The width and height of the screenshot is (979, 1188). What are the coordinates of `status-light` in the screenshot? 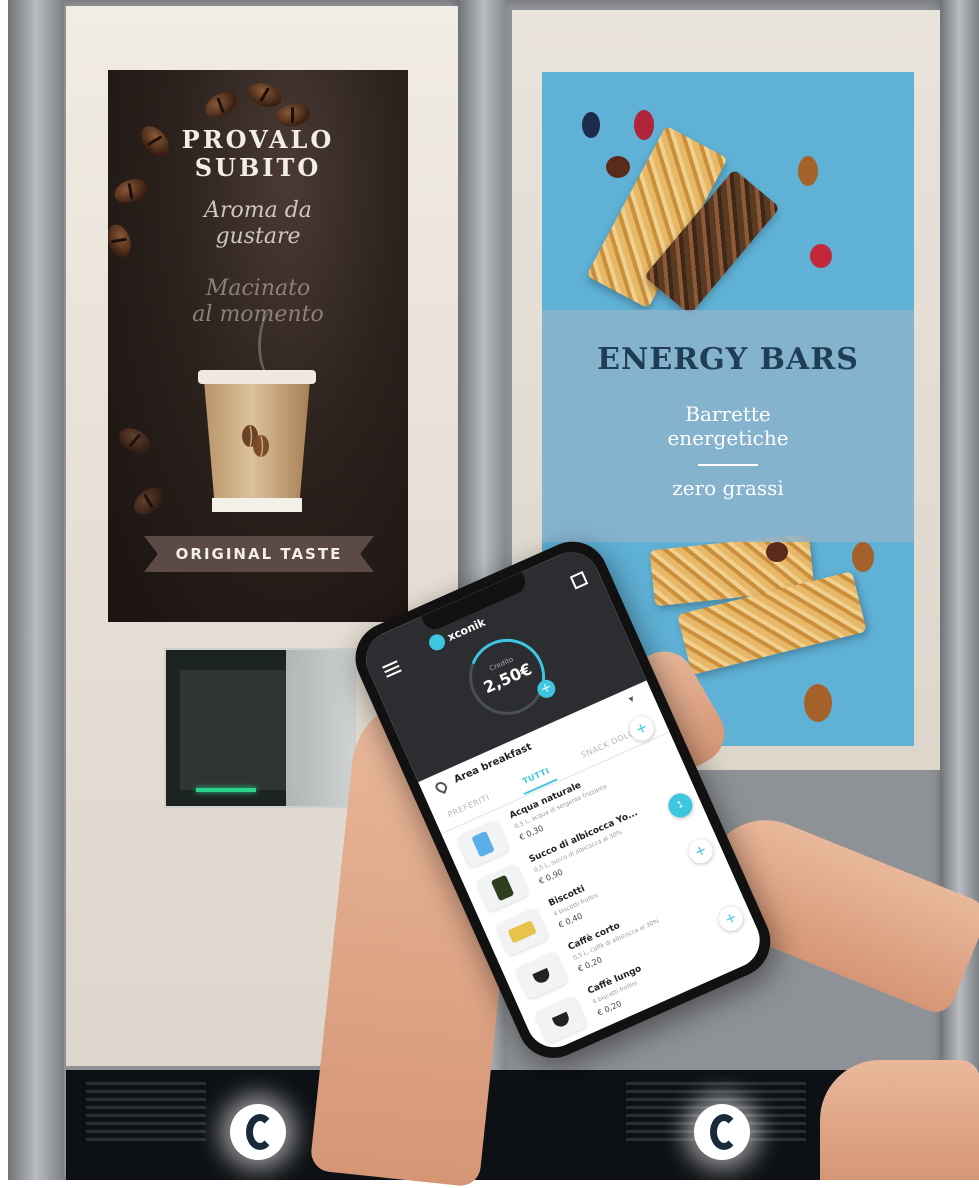 It's located at (226, 790).